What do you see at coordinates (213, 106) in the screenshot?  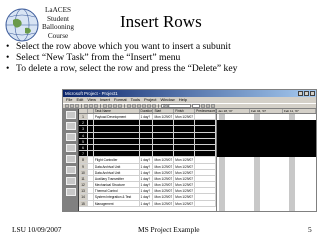 I see `underline-icon` at bounding box center [213, 106].